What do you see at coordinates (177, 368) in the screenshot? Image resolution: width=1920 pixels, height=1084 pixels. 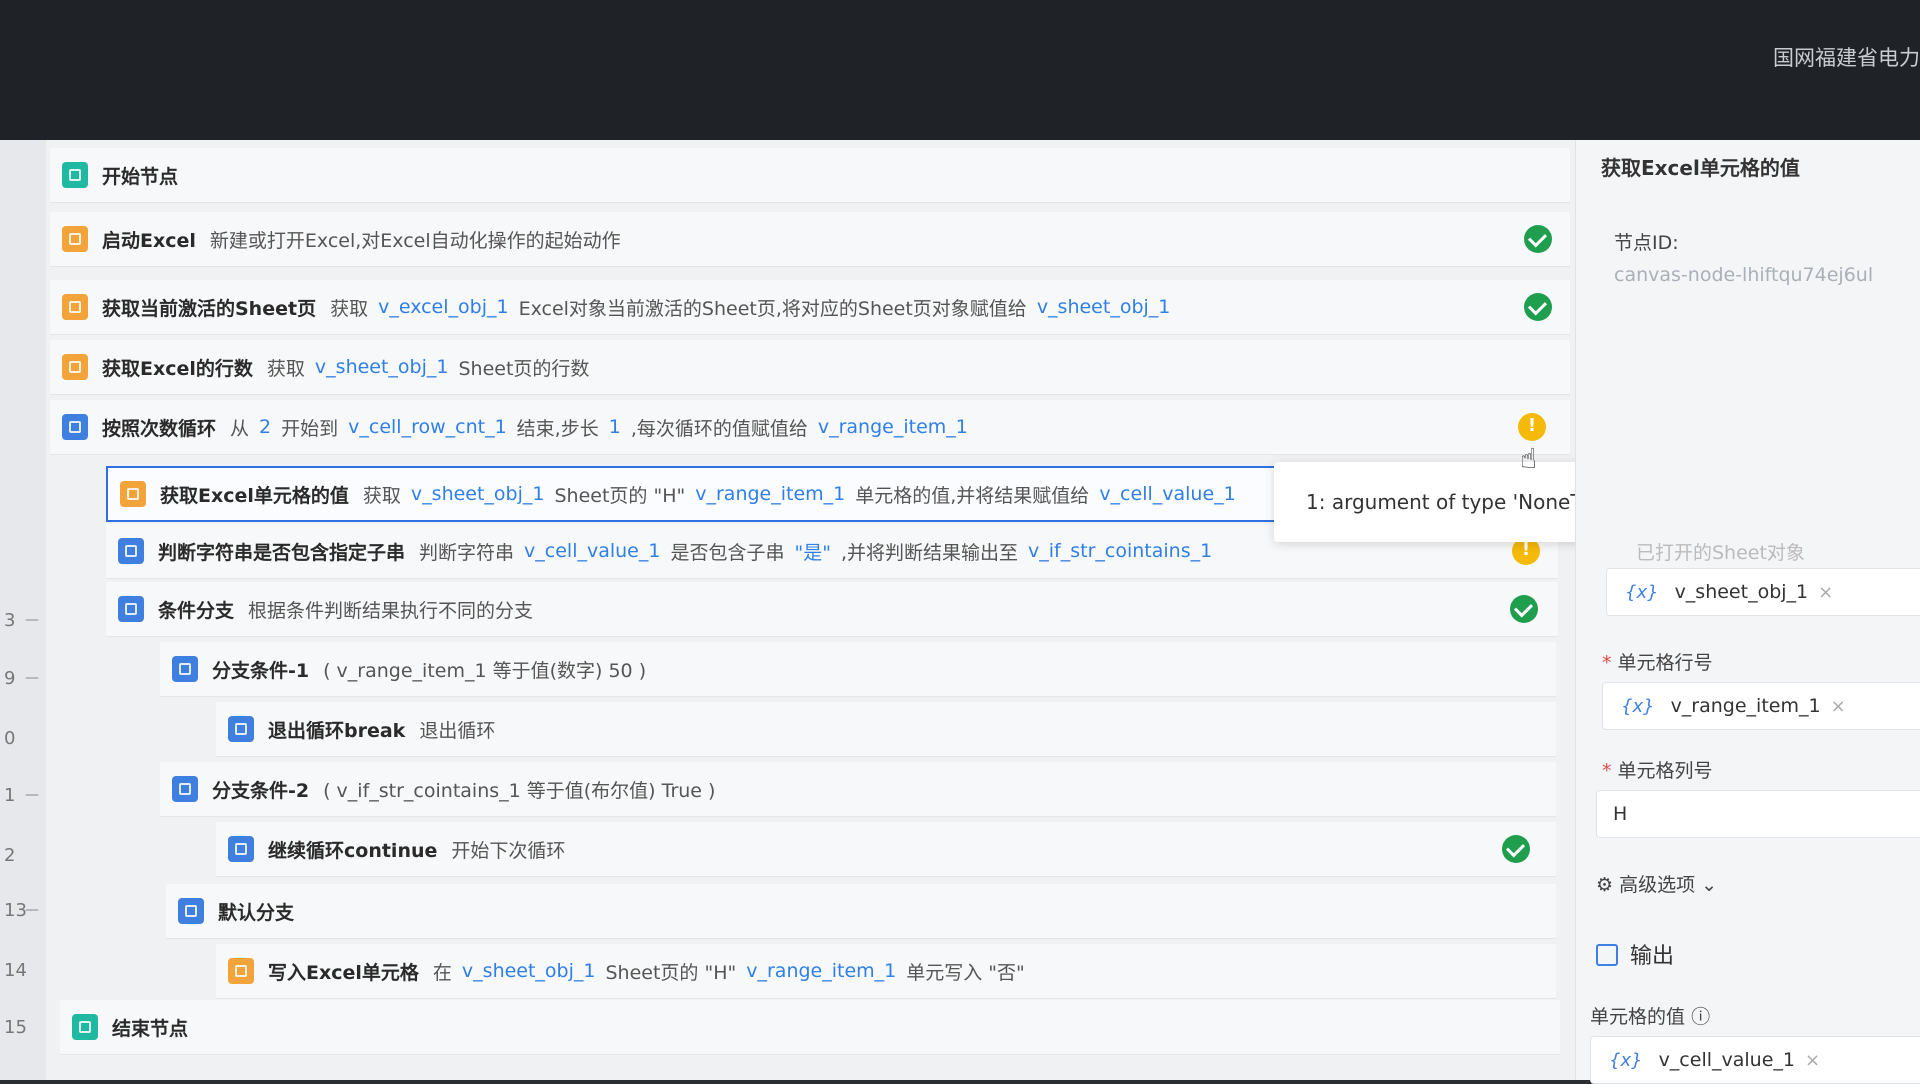 I see `node-title: 获取Excel的行数` at bounding box center [177, 368].